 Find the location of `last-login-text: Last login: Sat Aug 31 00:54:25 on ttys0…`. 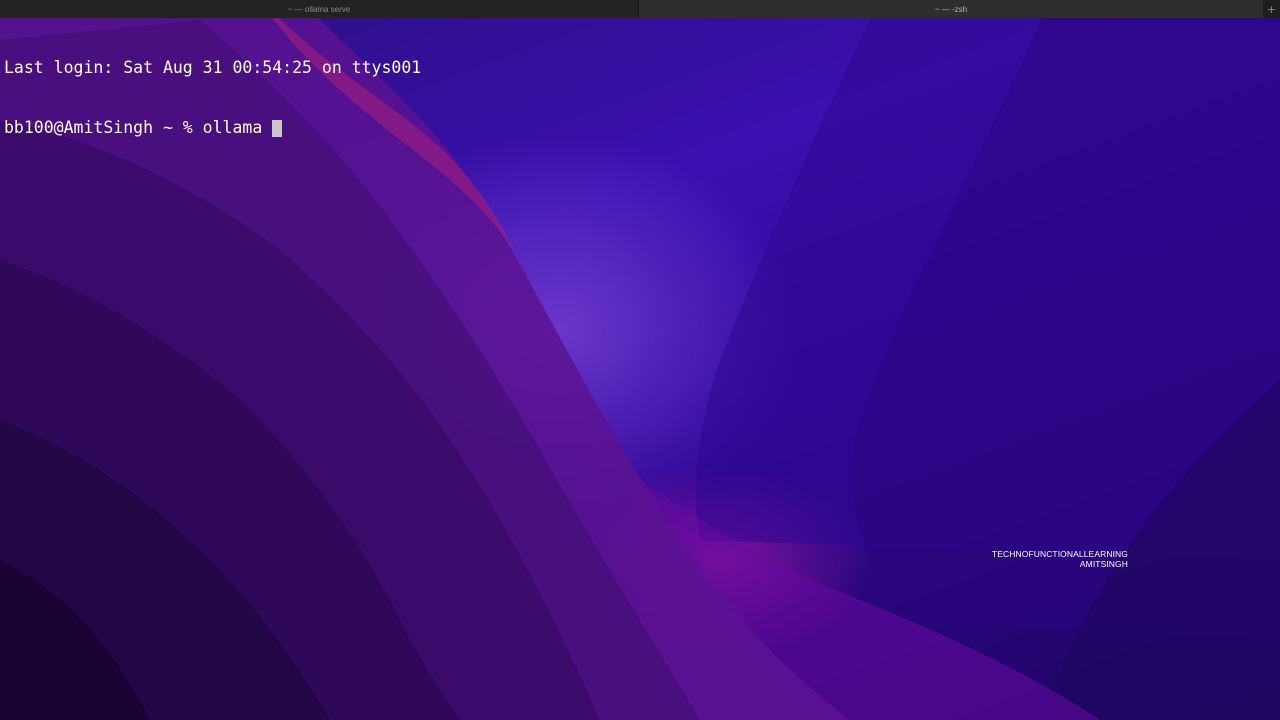

last-login-text: Last login: Sat Aug 31 00:54:25 on ttys0… is located at coordinates (213, 67).